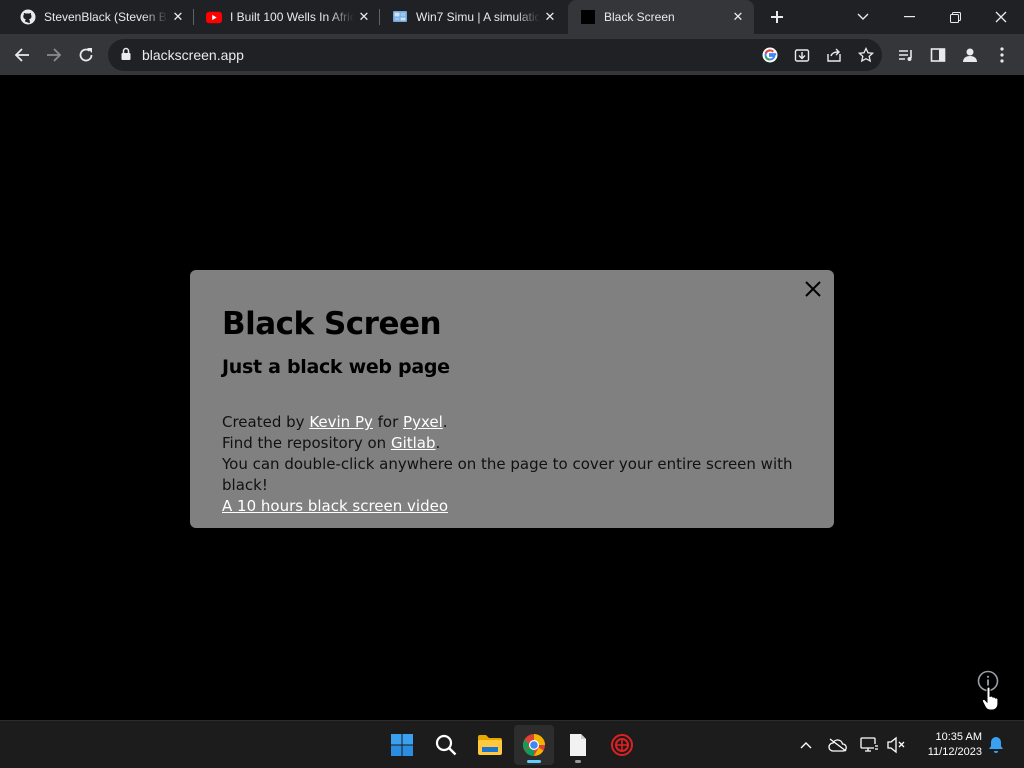  I want to click on arrow-right-icon, so click(54, 55).